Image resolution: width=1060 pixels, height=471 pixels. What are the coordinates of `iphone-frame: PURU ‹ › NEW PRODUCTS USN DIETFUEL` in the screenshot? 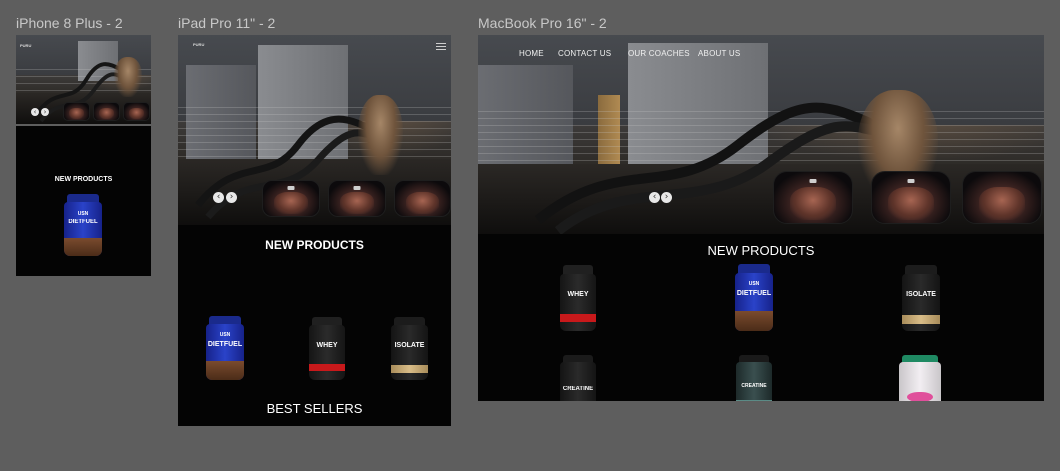 It's located at (83, 155).